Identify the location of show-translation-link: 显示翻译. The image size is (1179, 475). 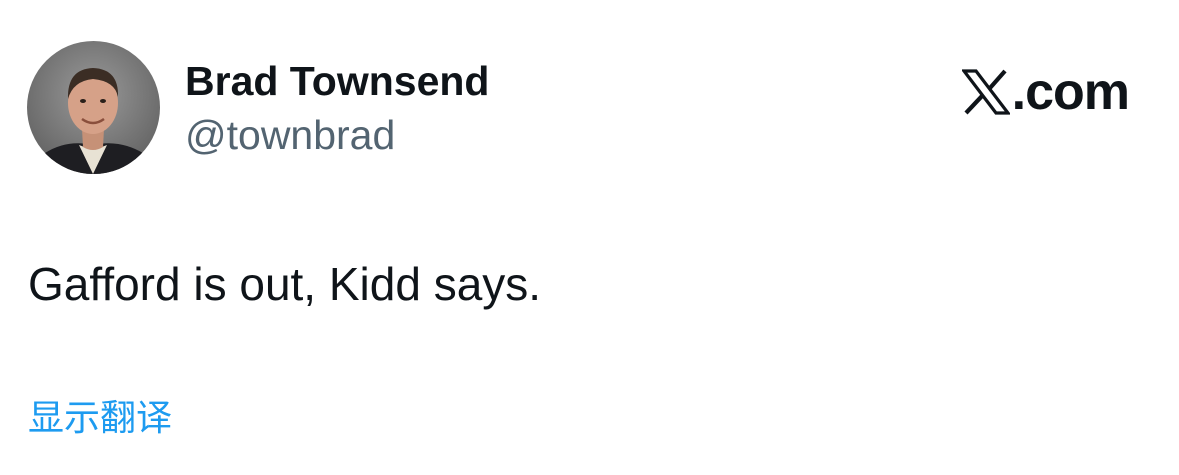
(100, 418).